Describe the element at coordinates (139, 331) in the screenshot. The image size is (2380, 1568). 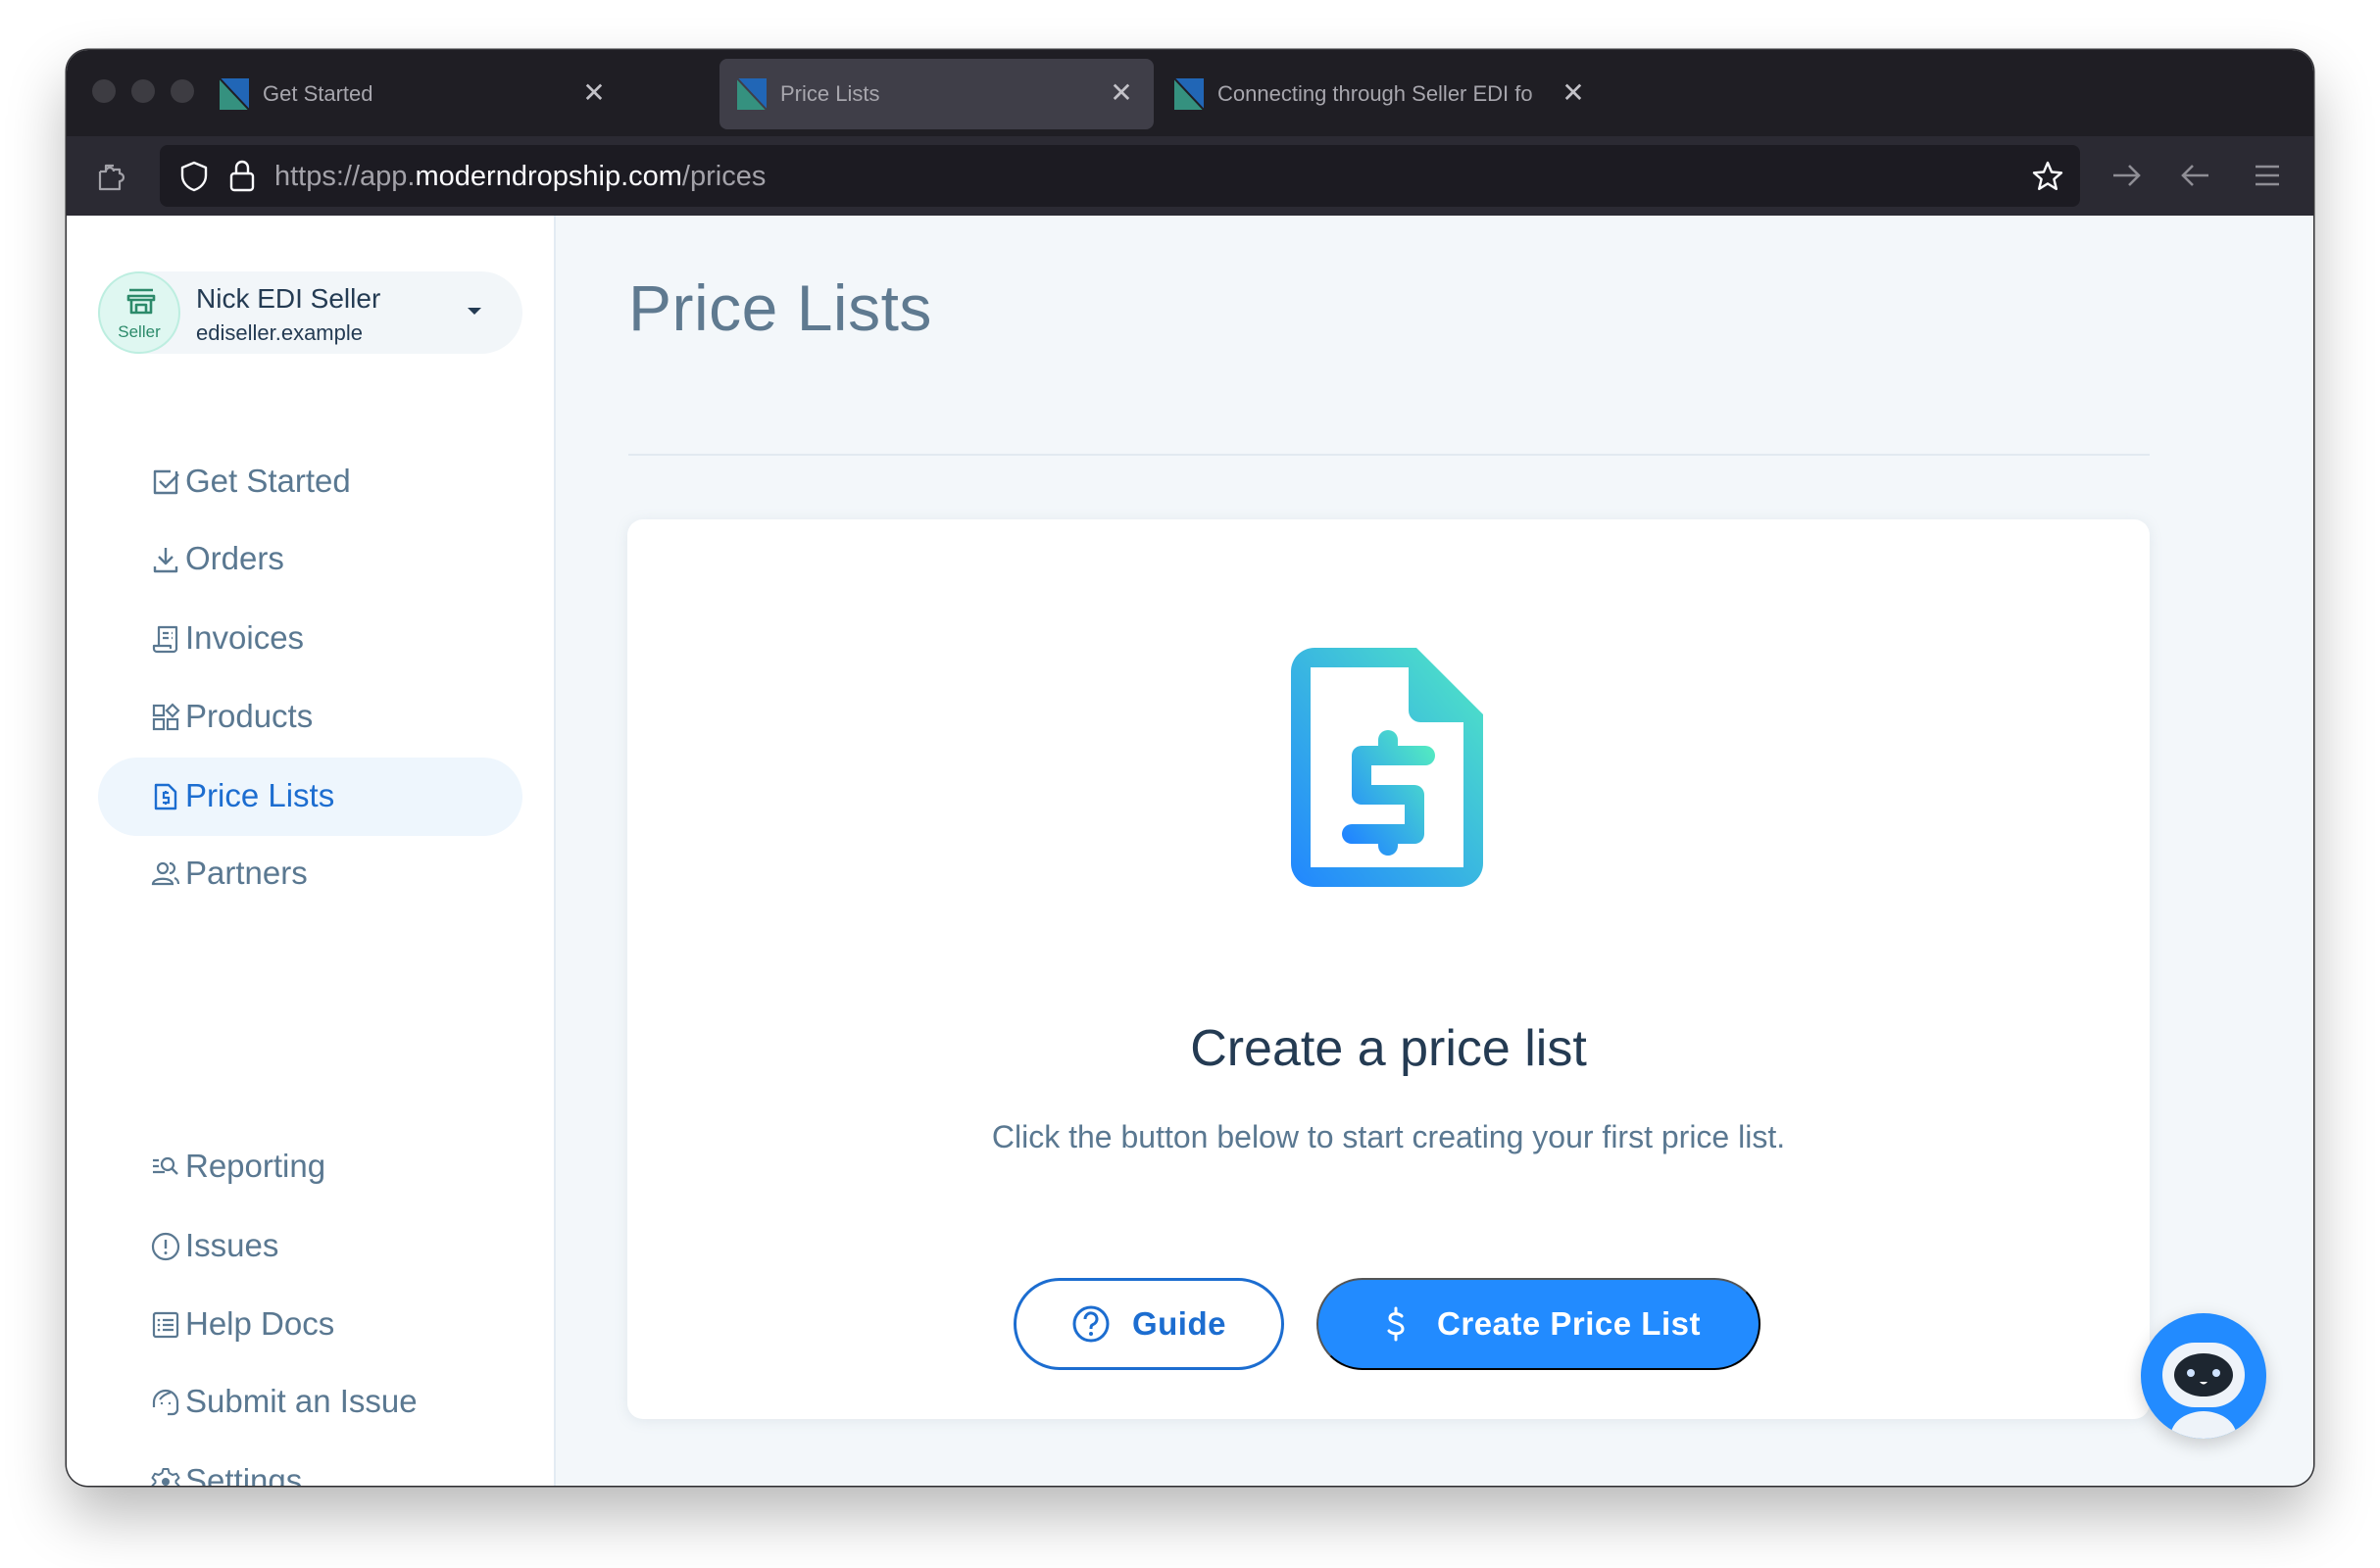
I see `badge-label: Seller` at that location.